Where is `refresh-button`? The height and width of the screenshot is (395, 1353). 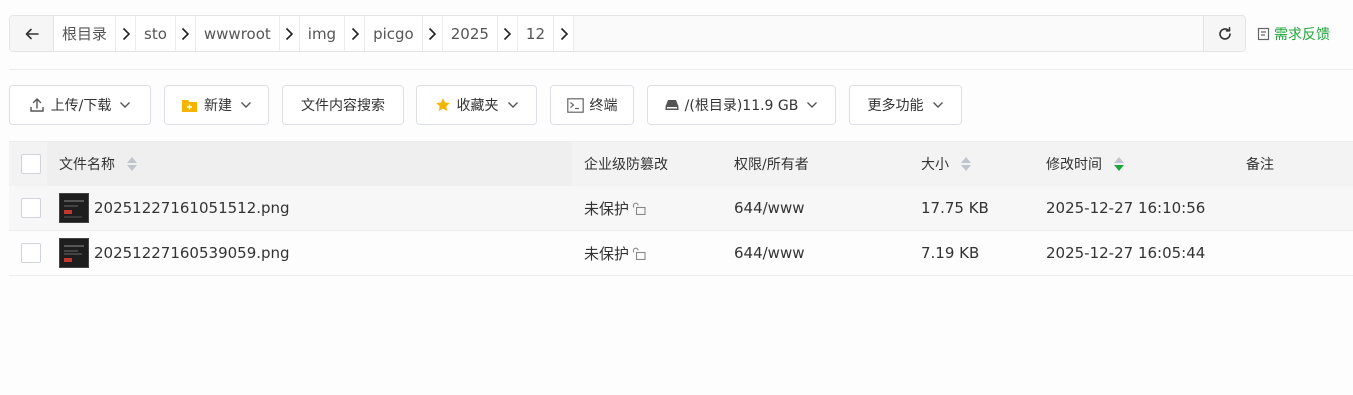
refresh-button is located at coordinates (1224, 33).